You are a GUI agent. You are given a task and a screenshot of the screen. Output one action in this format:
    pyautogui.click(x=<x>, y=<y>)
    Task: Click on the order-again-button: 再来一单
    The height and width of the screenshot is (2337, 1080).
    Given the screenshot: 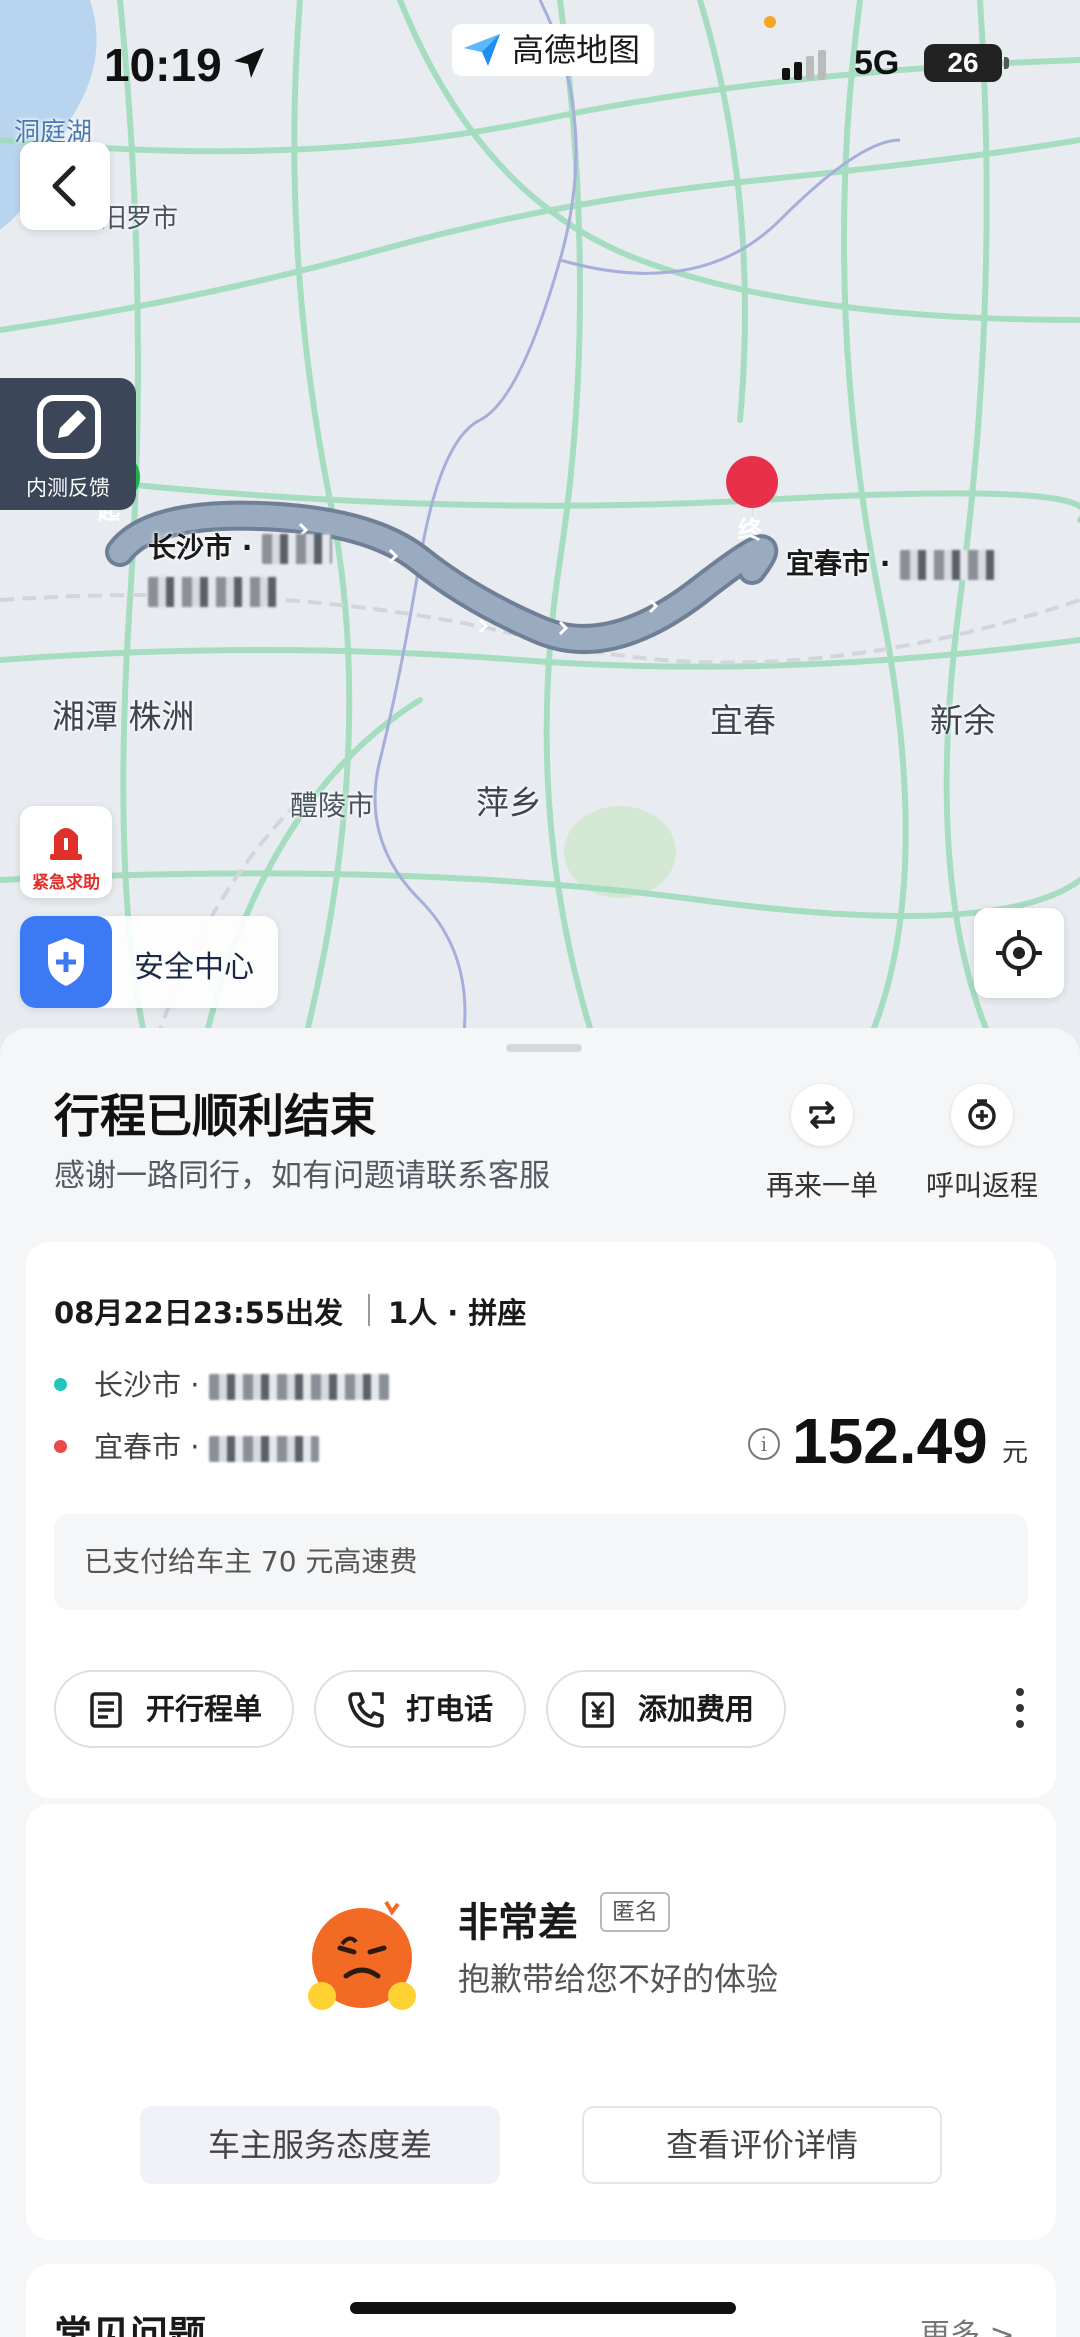 What is the action you would take?
    pyautogui.click(x=822, y=1144)
    